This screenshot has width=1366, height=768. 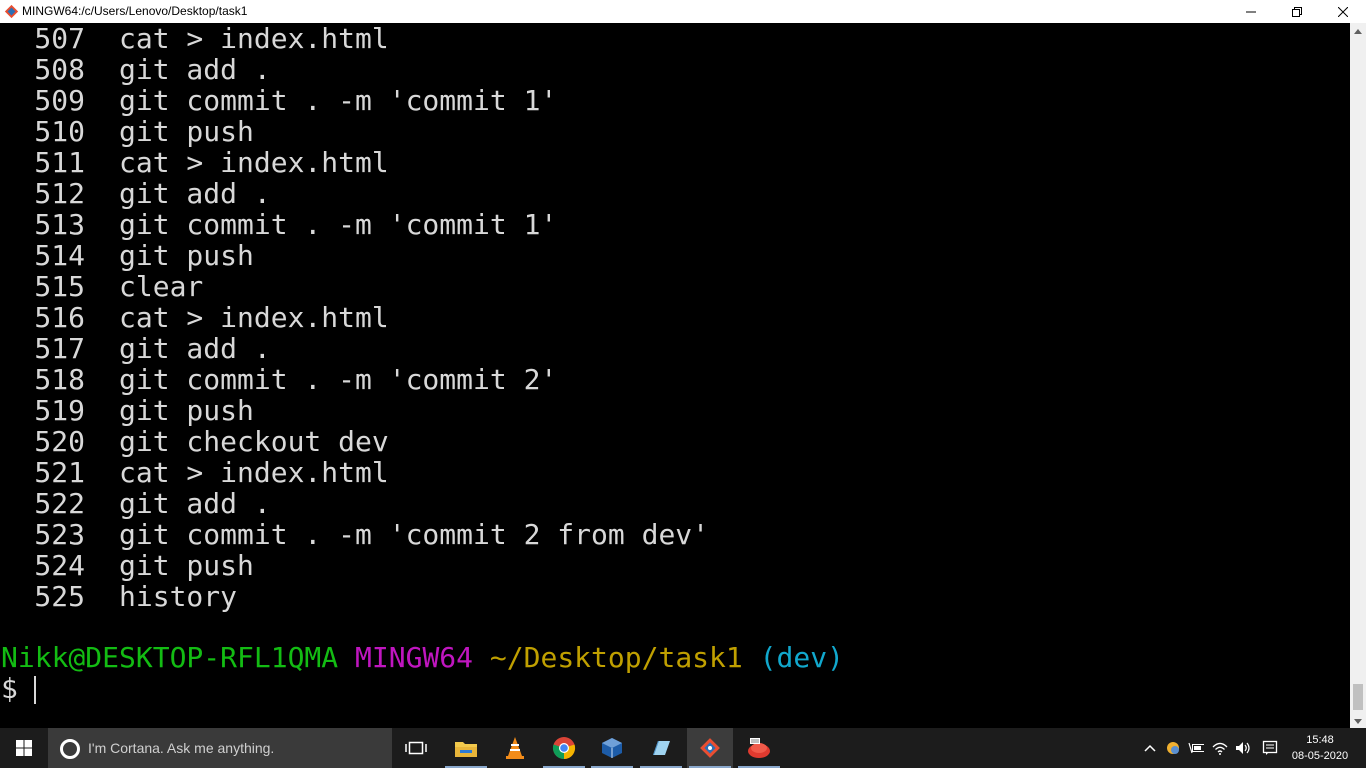 I want to click on virtualbox-icon, so click(x=612, y=748).